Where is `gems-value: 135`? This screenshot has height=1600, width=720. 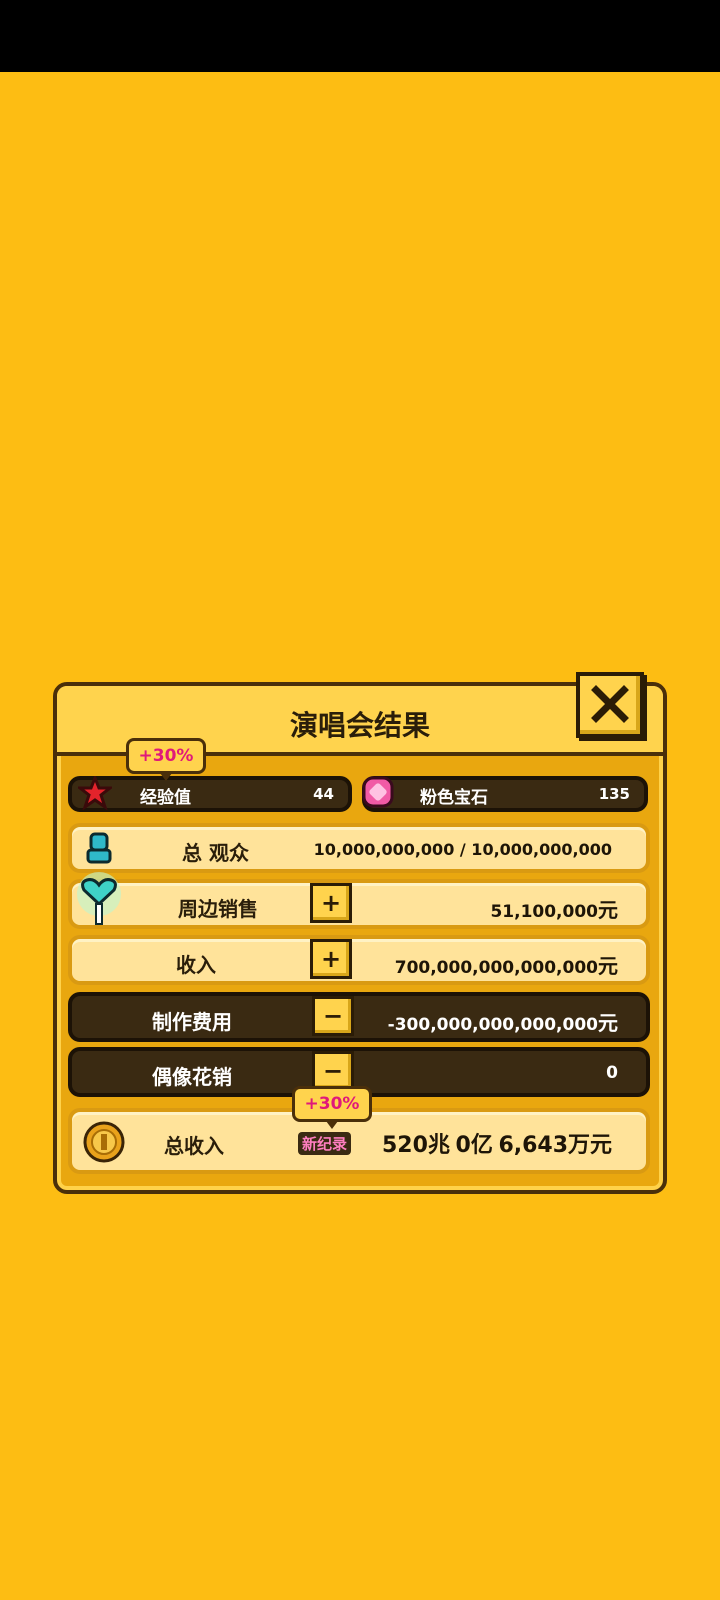 gems-value: 135 is located at coordinates (614, 794).